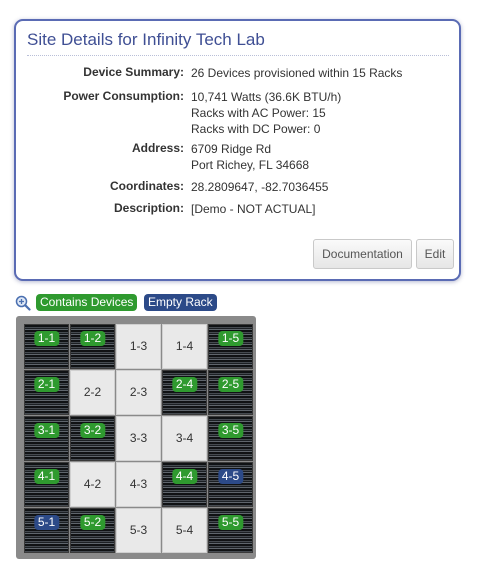 The height and width of the screenshot is (569, 480). I want to click on rack-label: 3-1, so click(46, 430).